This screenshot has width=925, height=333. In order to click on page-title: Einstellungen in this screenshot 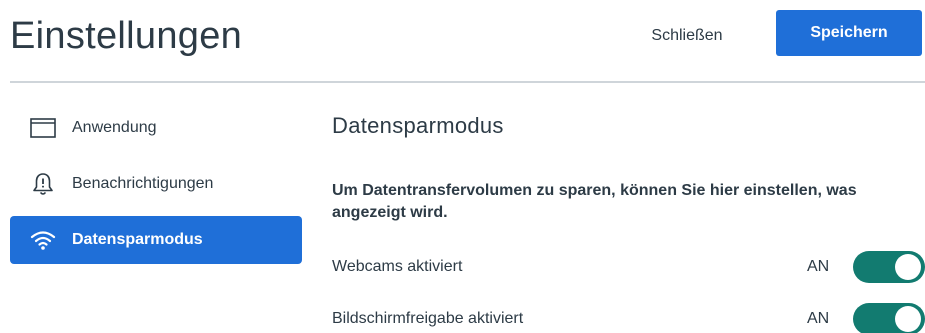, I will do `click(126, 36)`.